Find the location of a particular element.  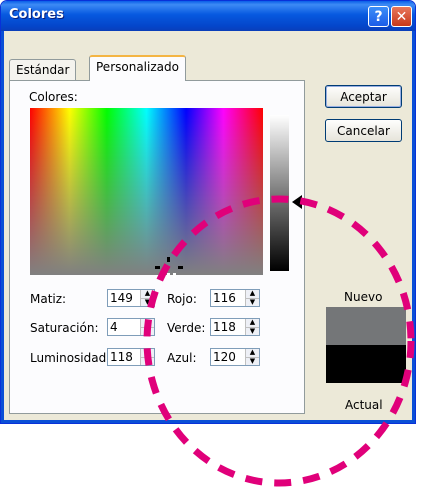

new-color-swatch is located at coordinates (366, 326).